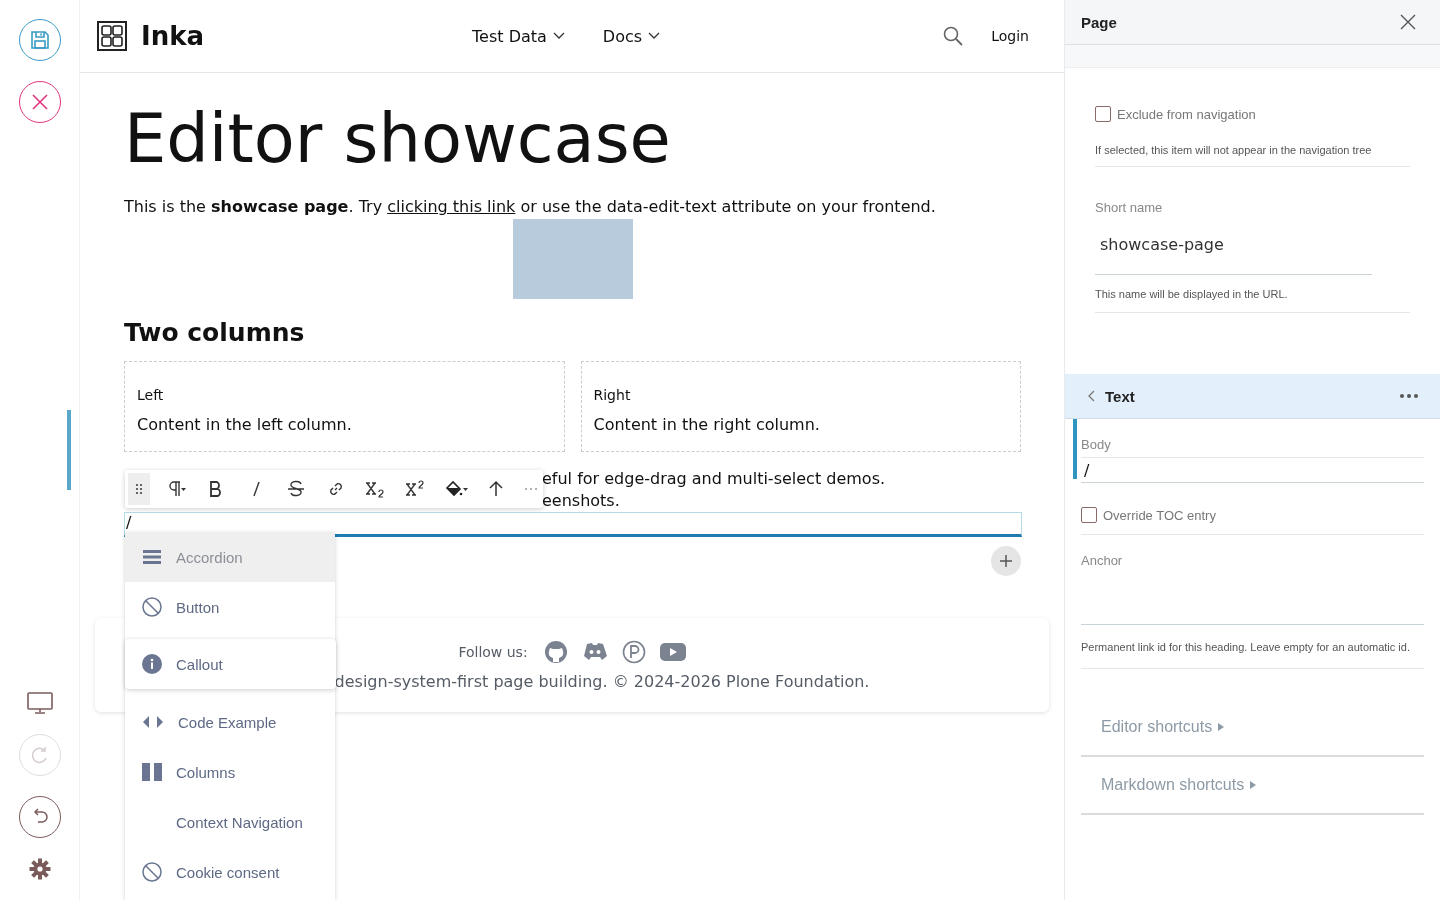  I want to click on strikethrough-icon, so click(296, 489).